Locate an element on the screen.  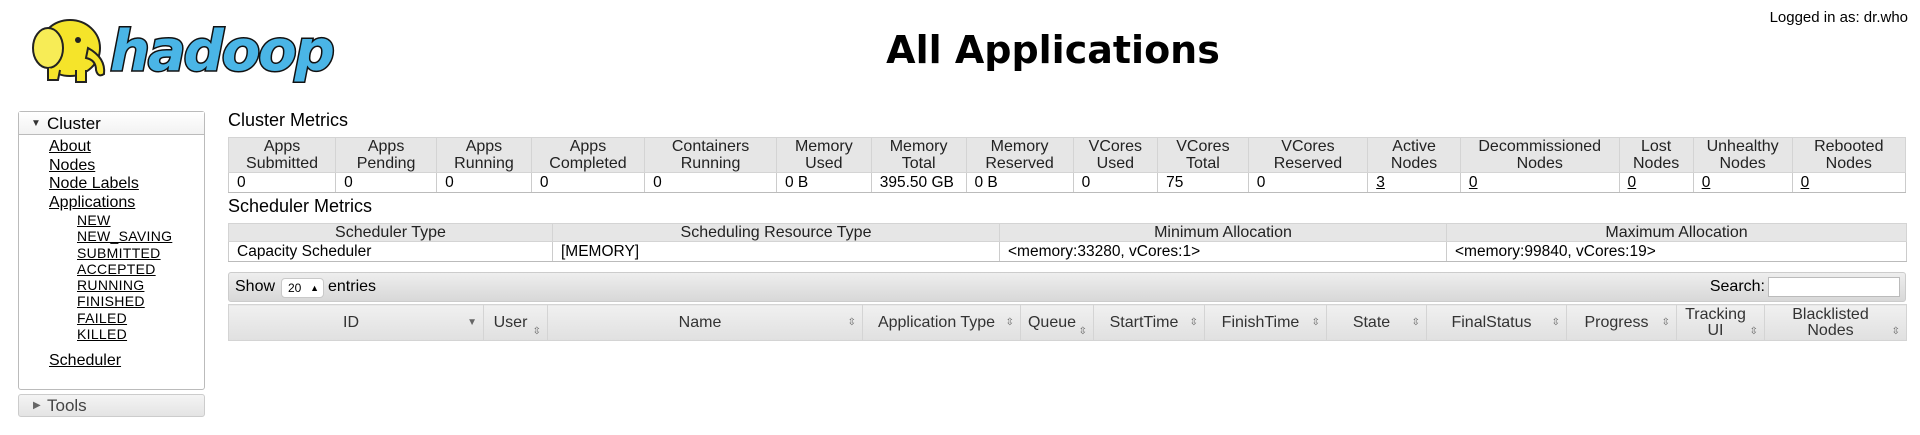
cluster-metric-header-line: Decommissioned is located at coordinates (1540, 146).